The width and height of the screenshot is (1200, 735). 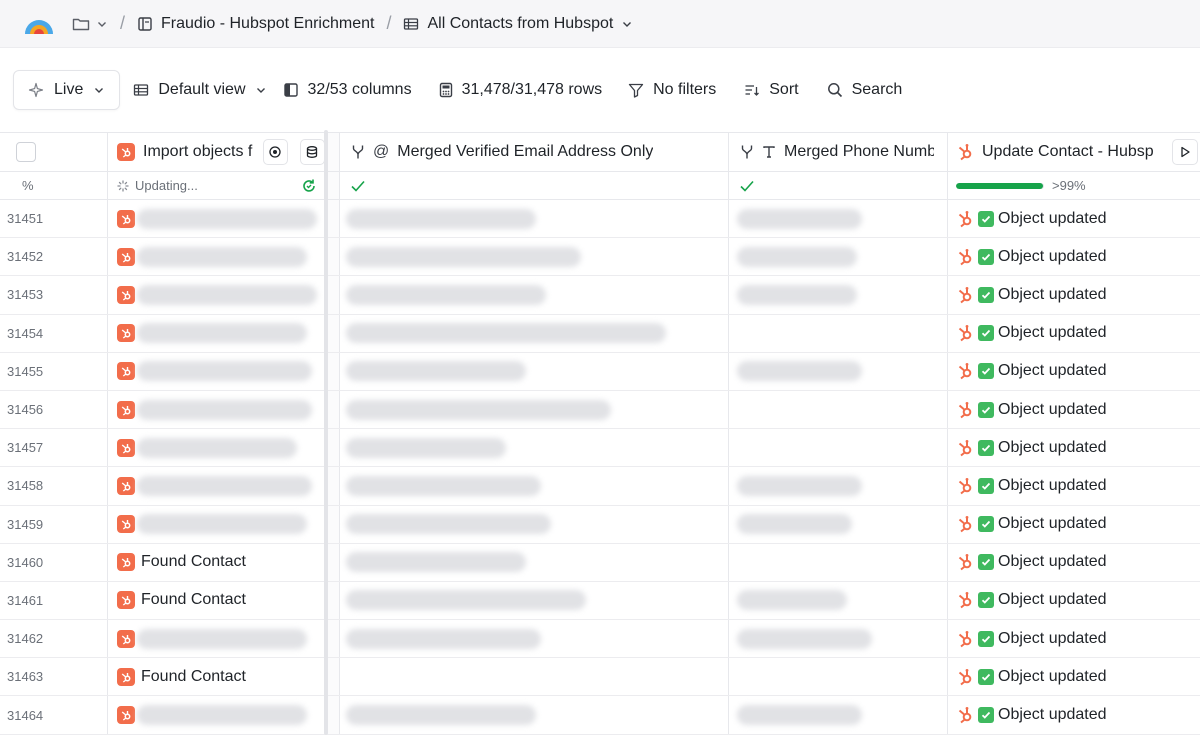 I want to click on table-row: 31452 Object updated, so click(x=600, y=257).